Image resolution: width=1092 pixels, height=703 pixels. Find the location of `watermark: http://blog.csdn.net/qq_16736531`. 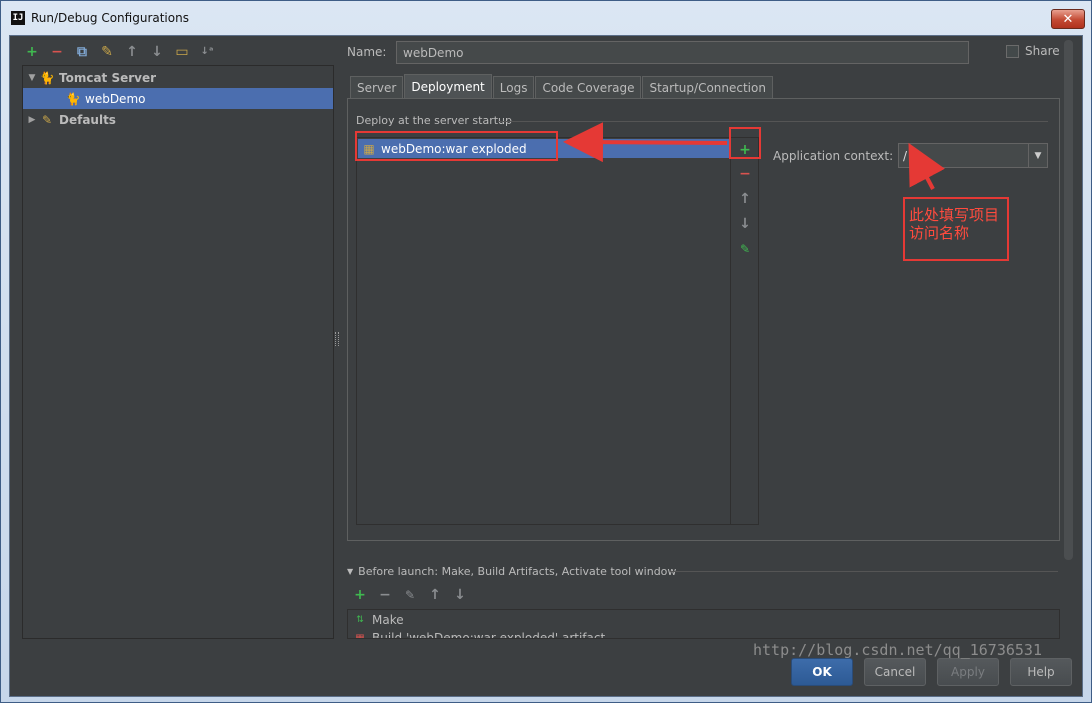

watermark: http://blog.csdn.net/qq_16736531 is located at coordinates (897, 650).